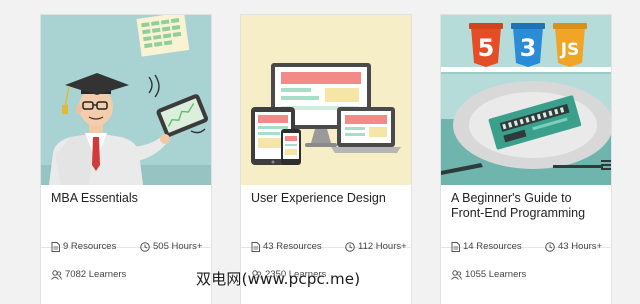 The image size is (640, 304). I want to click on svg-text: 3, so click(528, 48).